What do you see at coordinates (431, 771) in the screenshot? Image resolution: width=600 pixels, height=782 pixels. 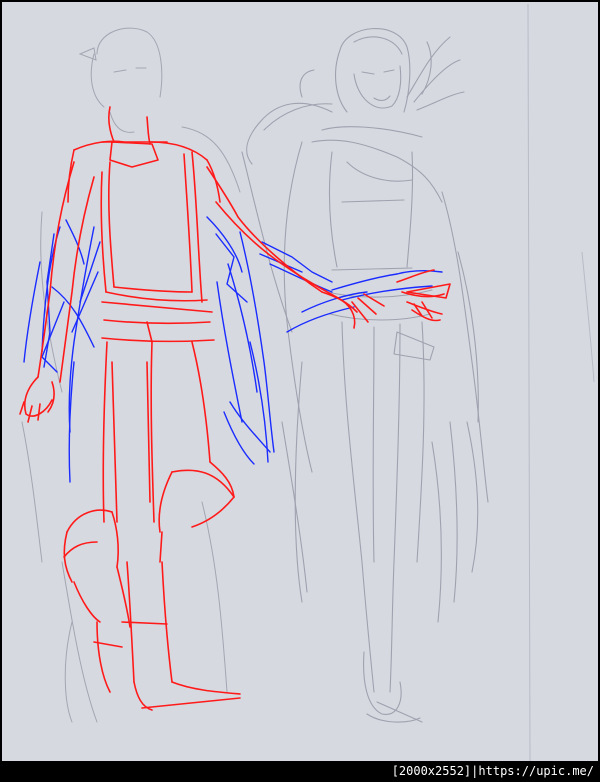 I see `watermark-resolution: [2000x2552]` at bounding box center [431, 771].